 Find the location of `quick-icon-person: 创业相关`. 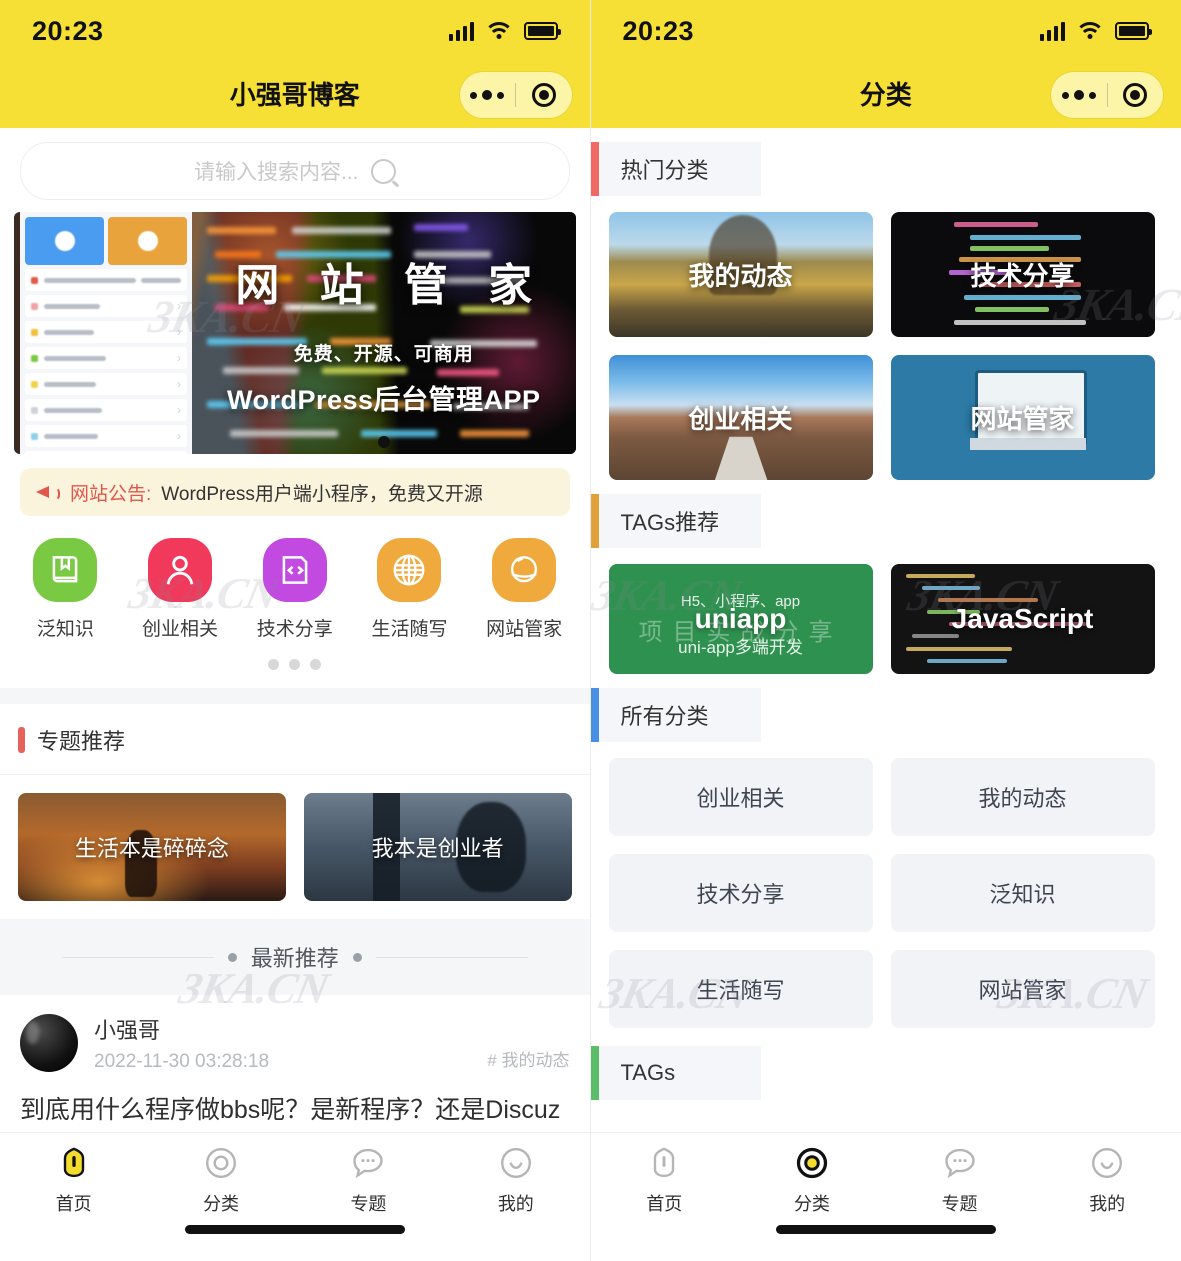

quick-icon-person: 创业相关 is located at coordinates (180, 589).